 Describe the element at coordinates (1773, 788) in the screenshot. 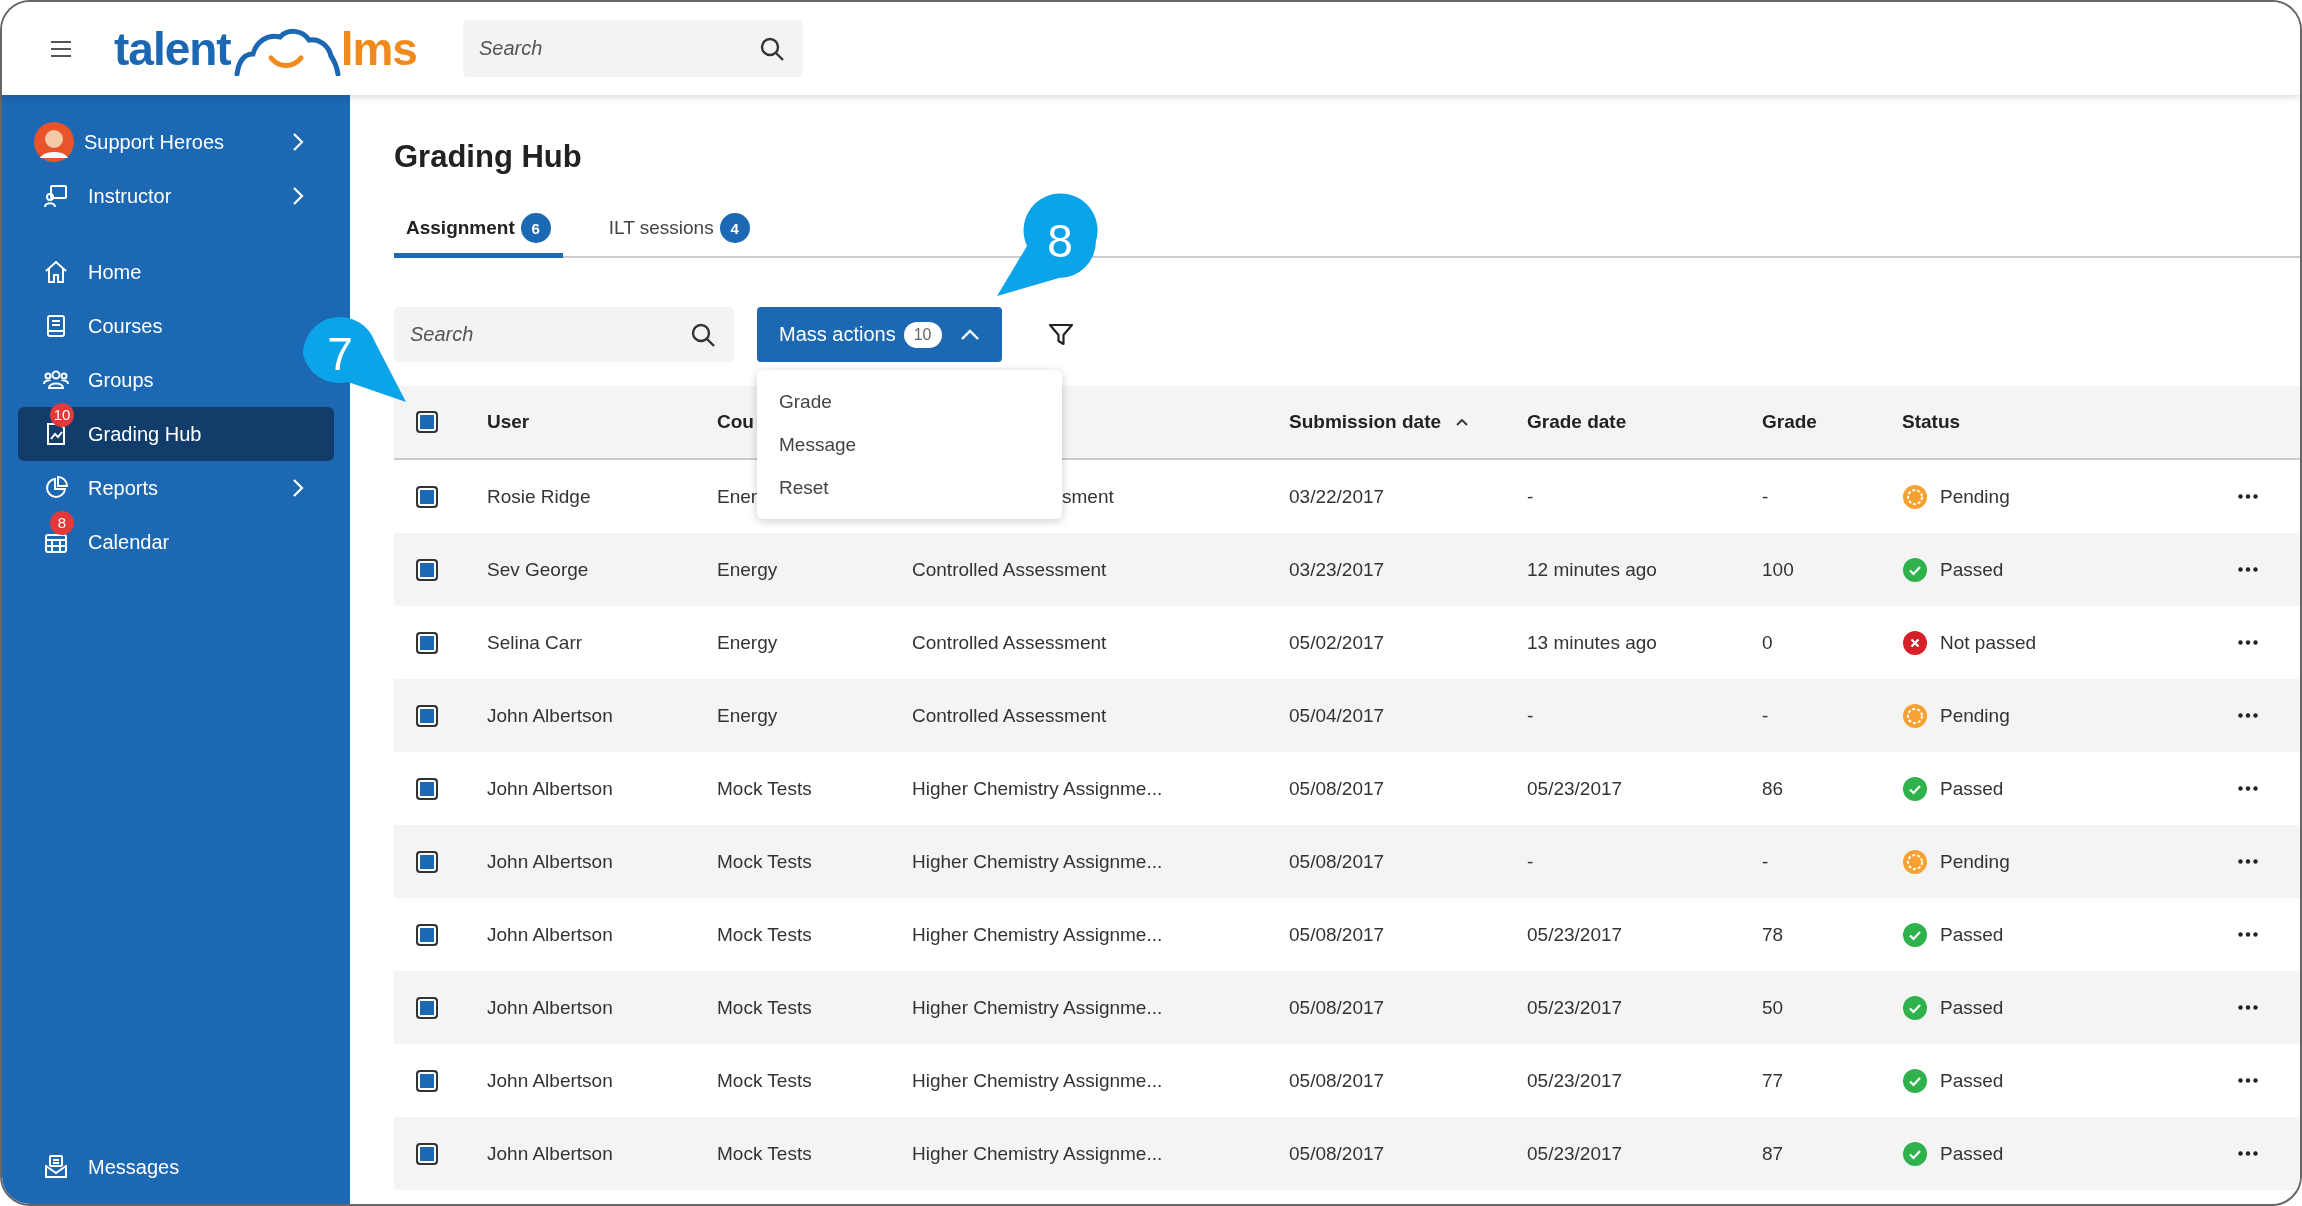

I see `table-cell: 86` at that location.